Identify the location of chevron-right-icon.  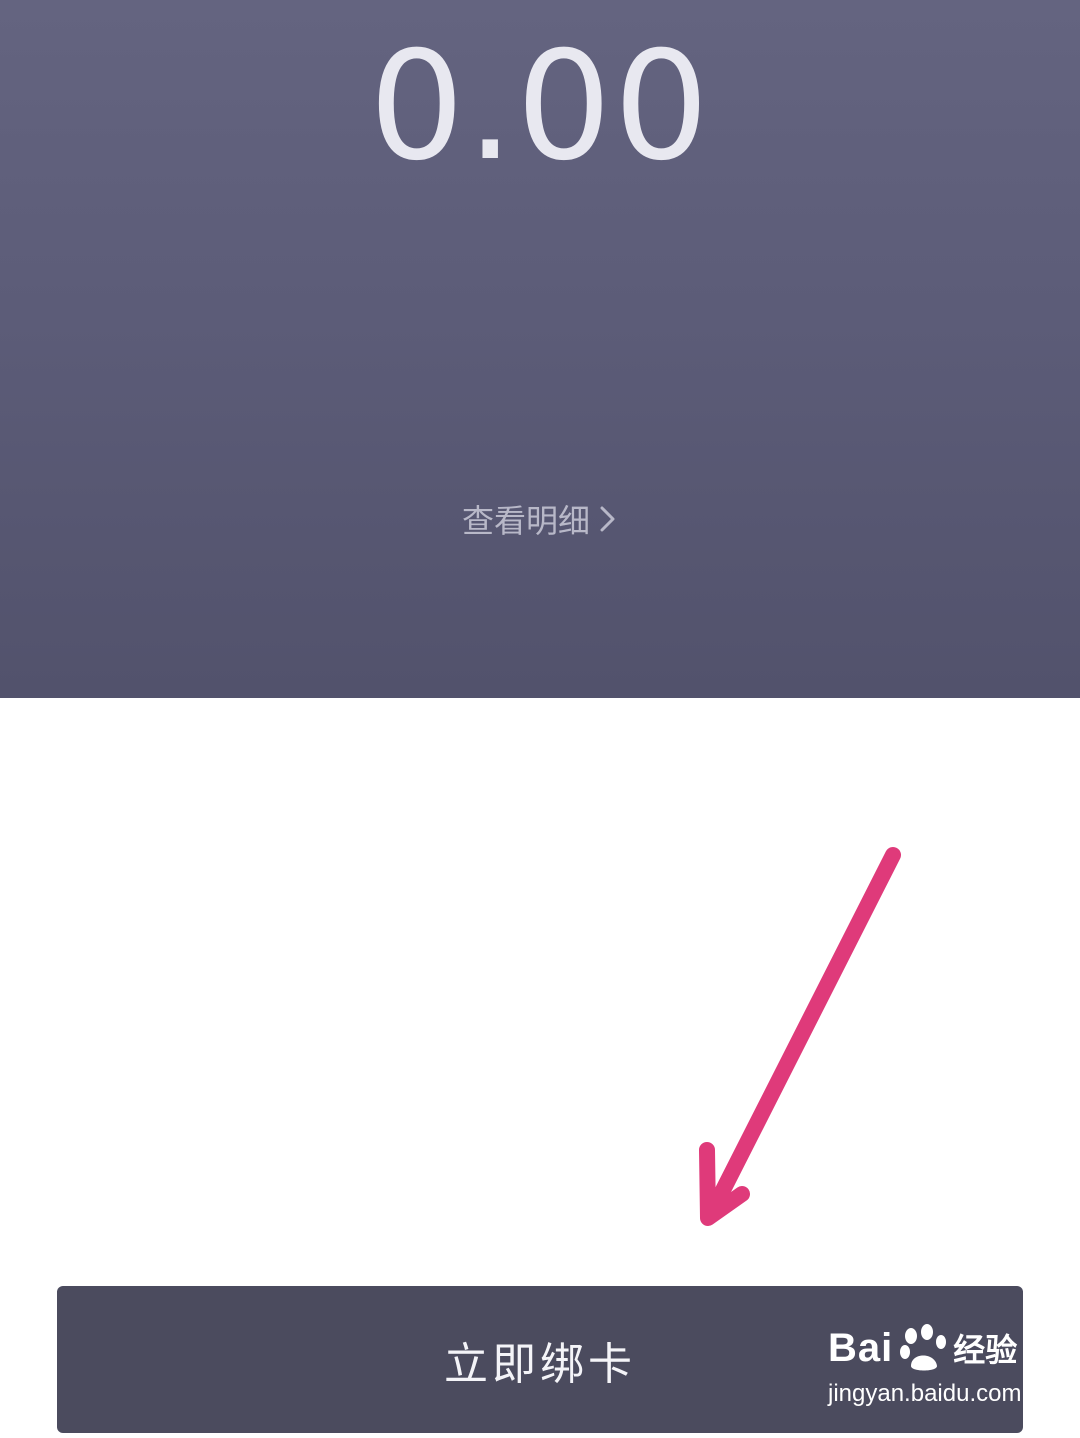
(608, 519).